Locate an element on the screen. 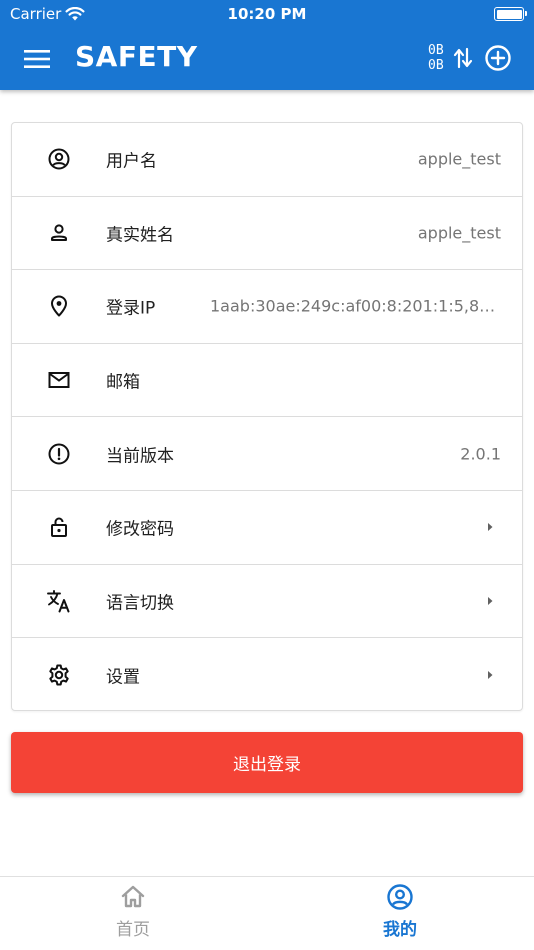 The image size is (534, 950). row-change-password: 修改密码 is located at coordinates (267, 528).